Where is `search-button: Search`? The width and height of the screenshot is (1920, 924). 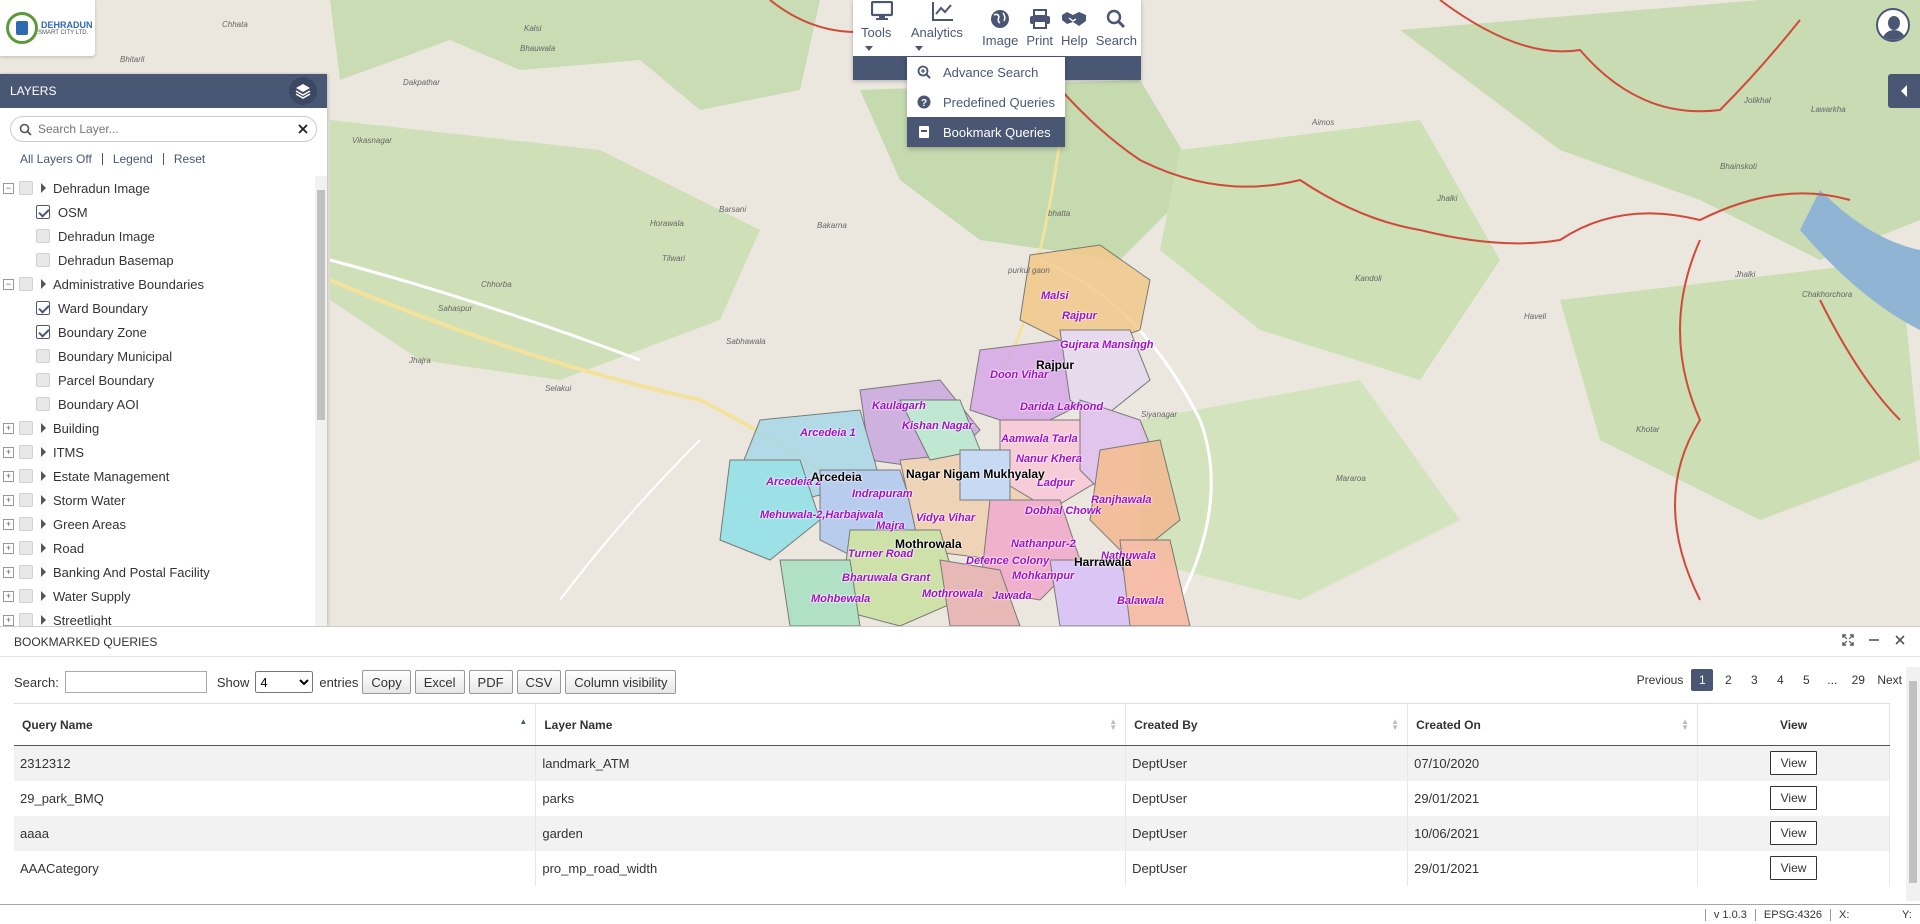
search-button: Search is located at coordinates (1116, 28).